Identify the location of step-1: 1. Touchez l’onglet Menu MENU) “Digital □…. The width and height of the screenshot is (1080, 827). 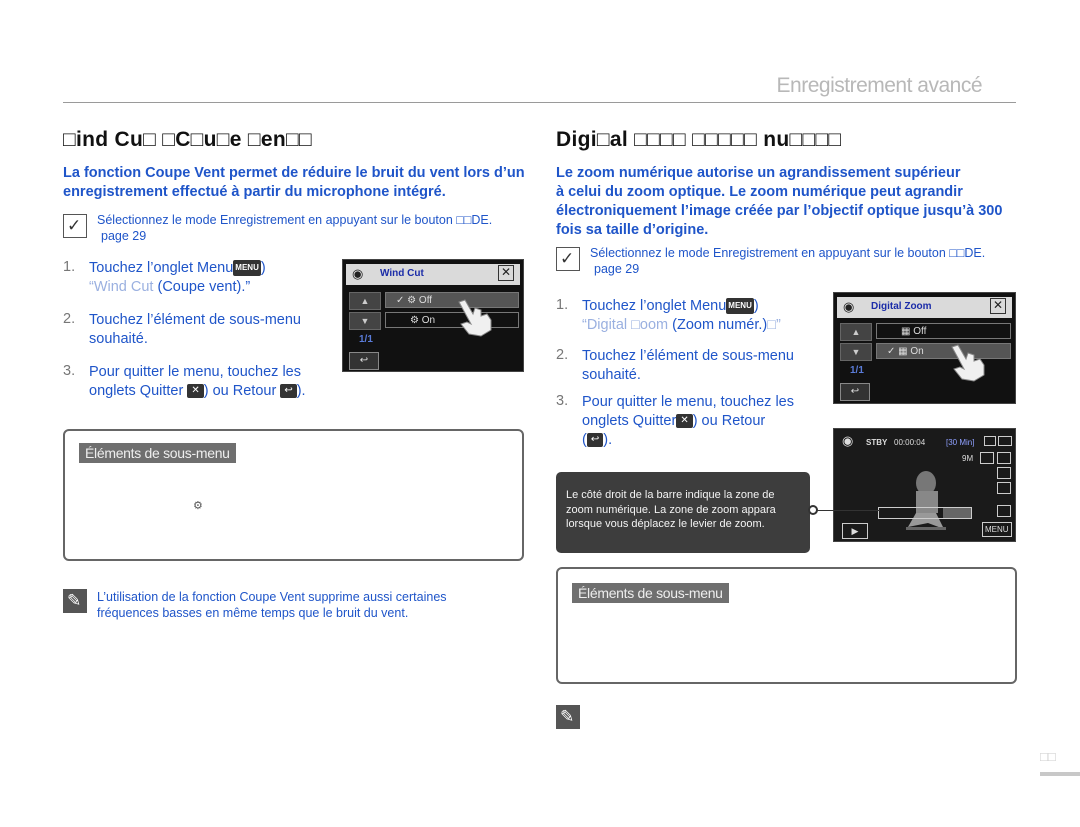
(691, 317).